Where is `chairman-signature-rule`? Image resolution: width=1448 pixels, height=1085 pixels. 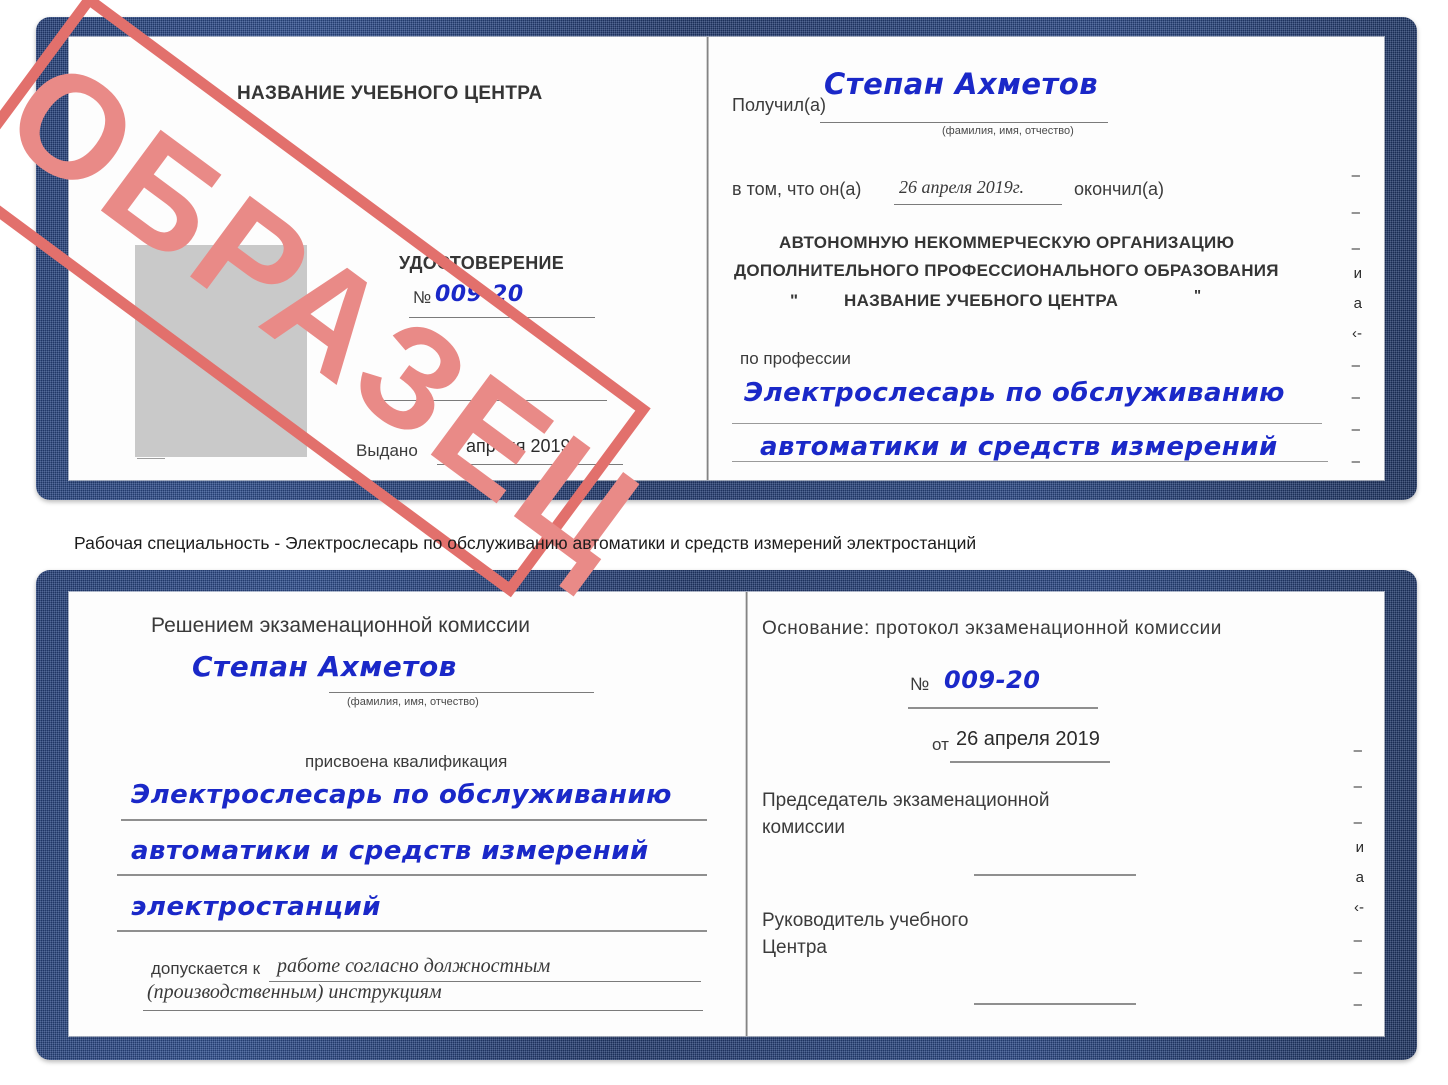
chairman-signature-rule is located at coordinates (1055, 875).